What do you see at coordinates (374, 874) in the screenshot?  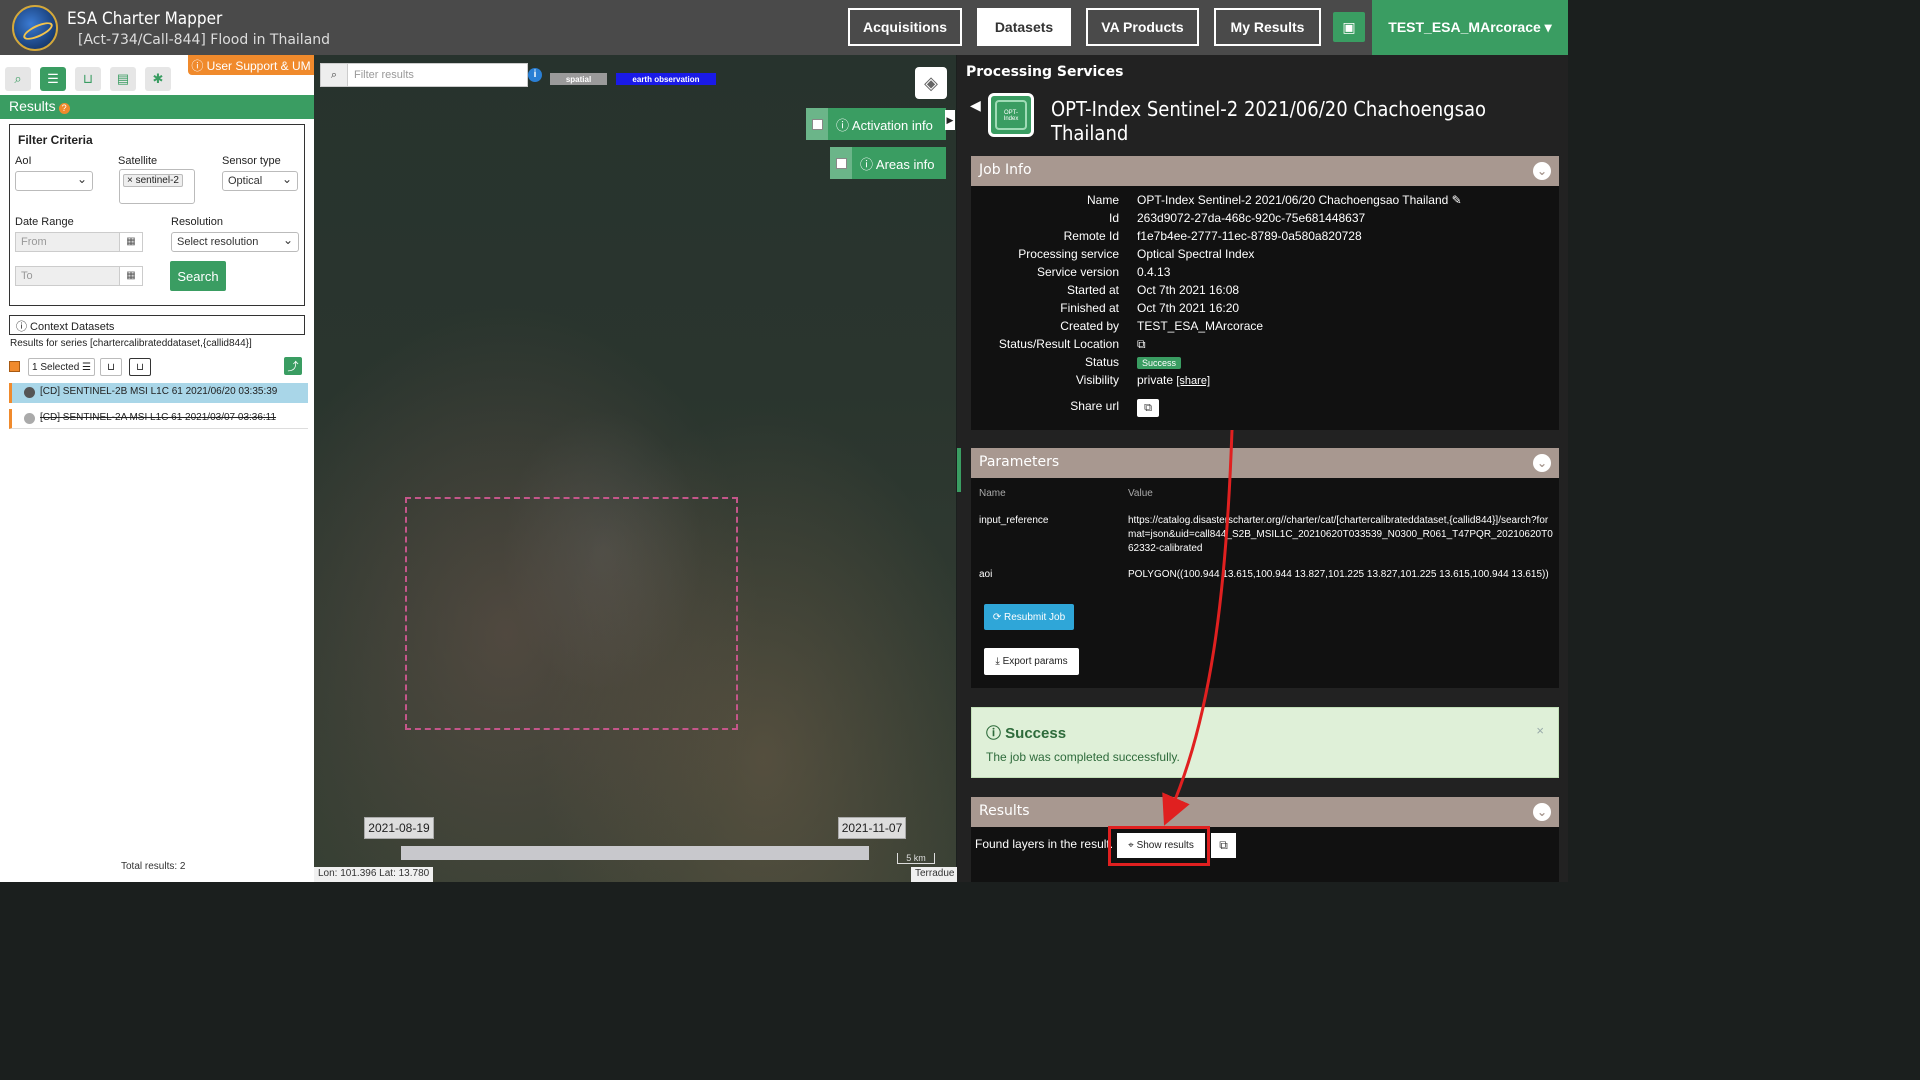 I see `coordinates-readout: Lon: 101.396 Lat: 13.780` at bounding box center [374, 874].